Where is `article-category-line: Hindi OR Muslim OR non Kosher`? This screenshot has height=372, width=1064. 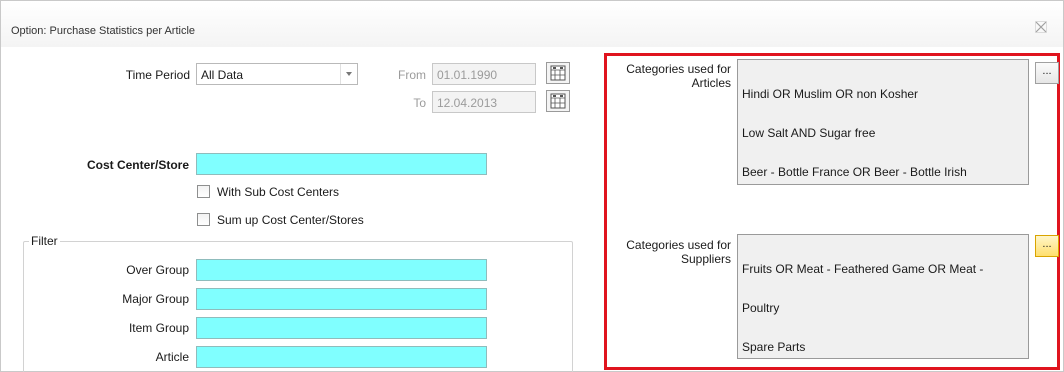 article-category-line: Hindi OR Muslim OR non Kosher is located at coordinates (830, 94).